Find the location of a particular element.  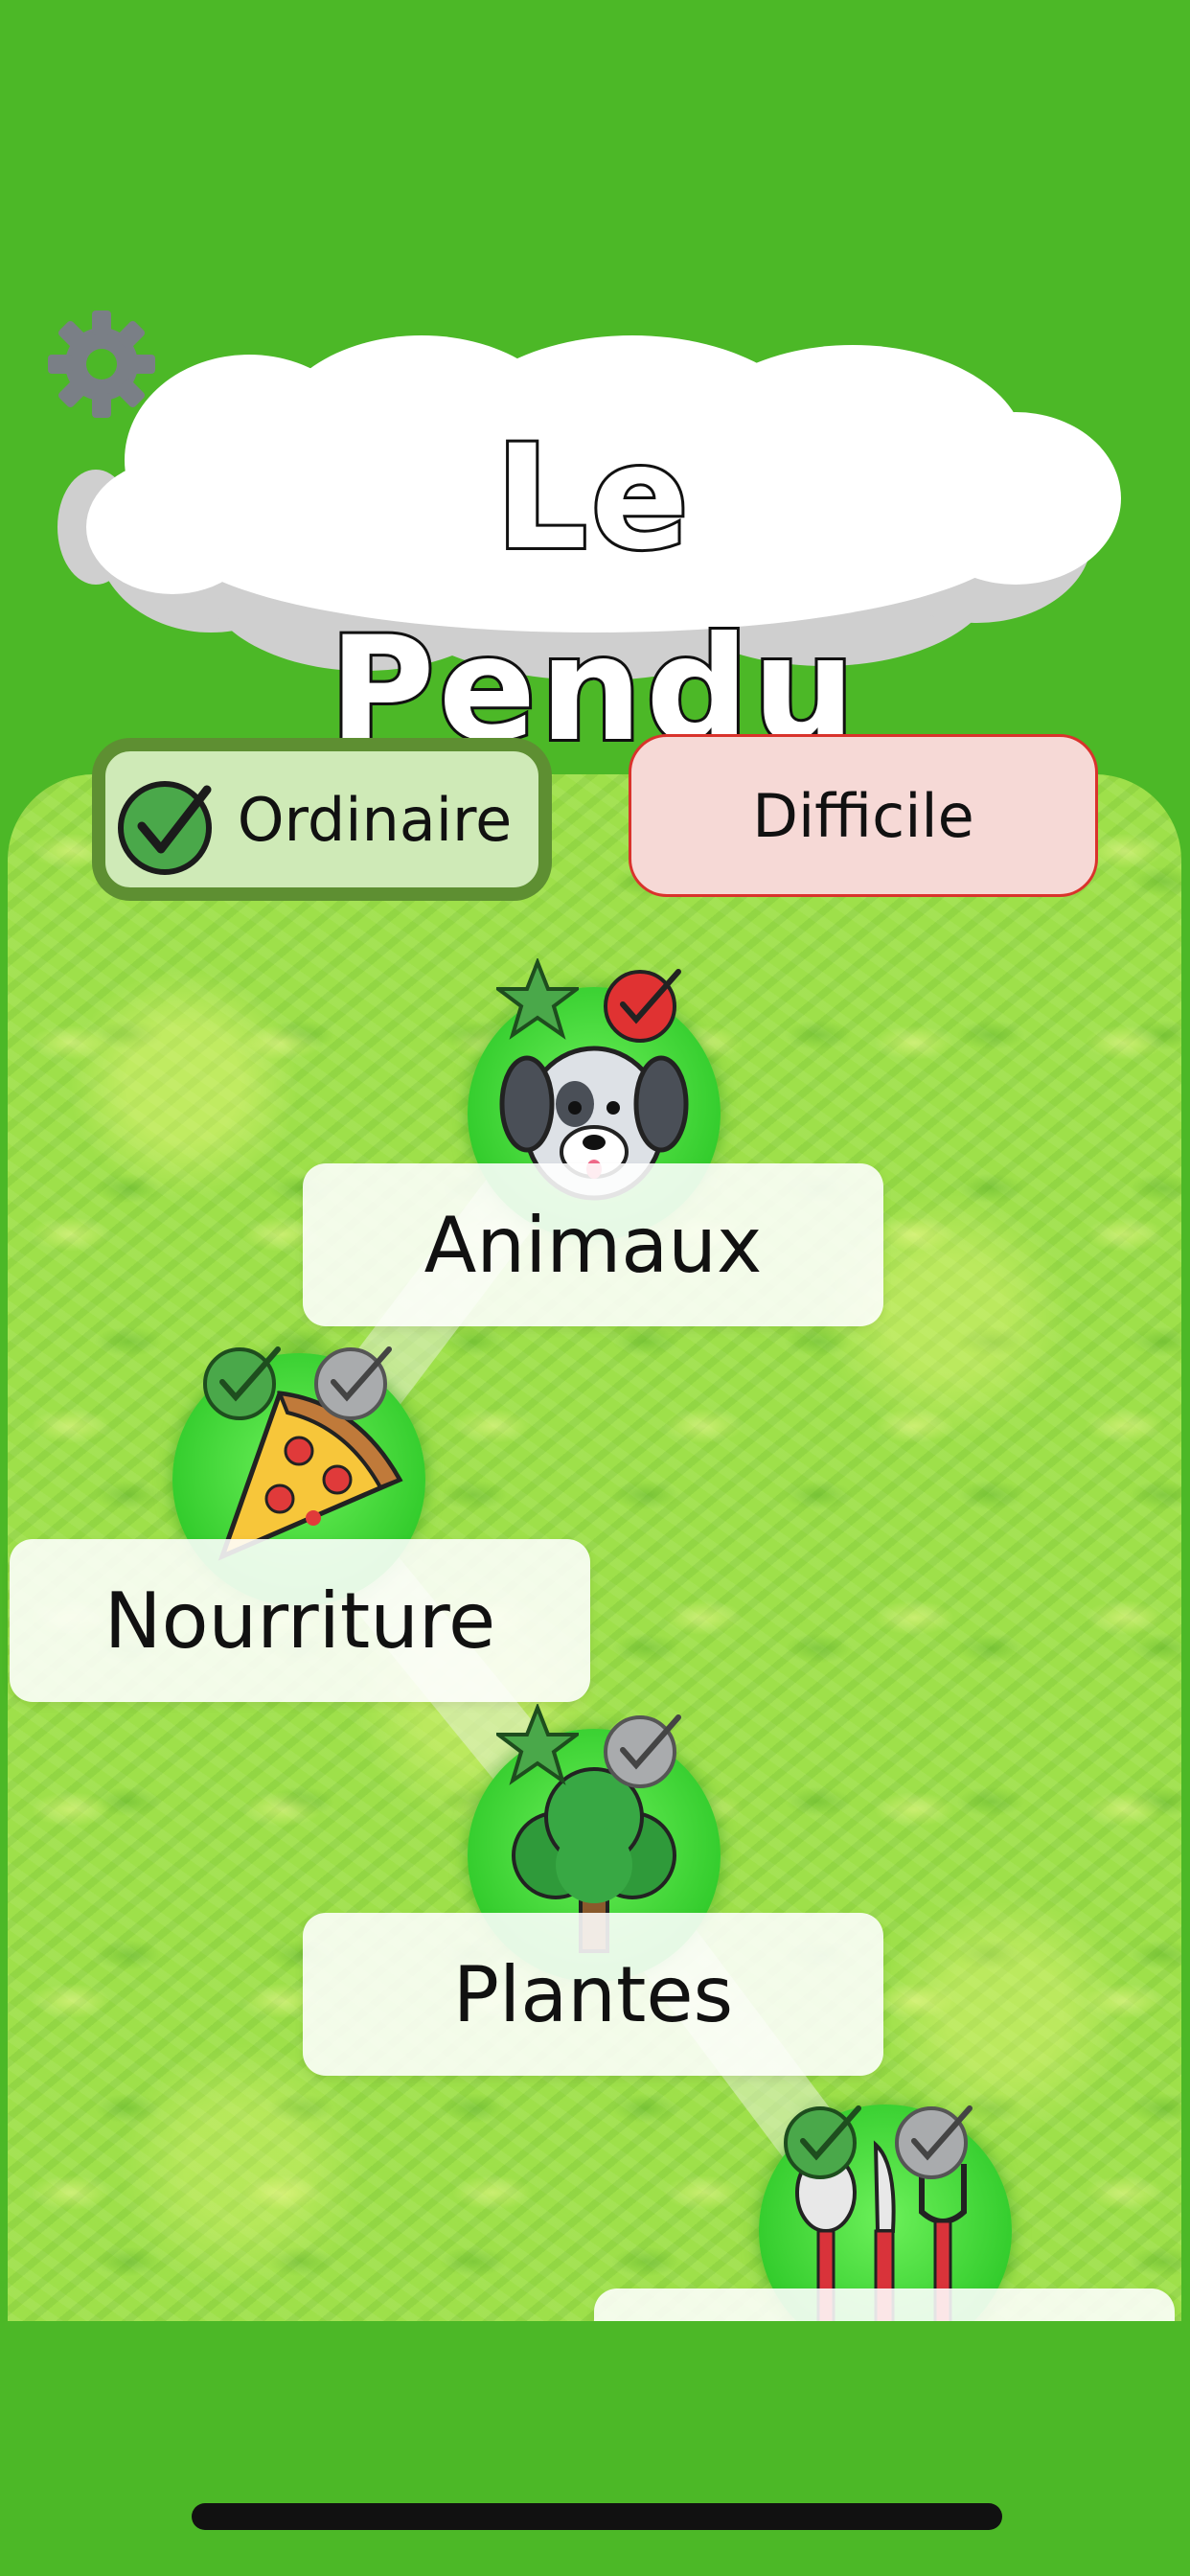

app-title: Le Pendu is located at coordinates (593, 594).